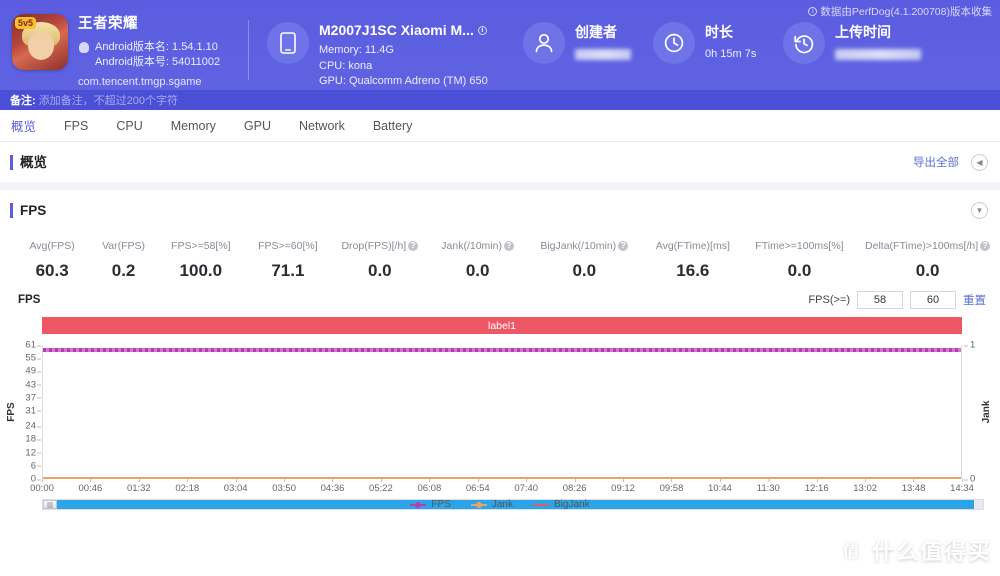  What do you see at coordinates (933, 300) in the screenshot?
I see `threshold-high-input` at bounding box center [933, 300].